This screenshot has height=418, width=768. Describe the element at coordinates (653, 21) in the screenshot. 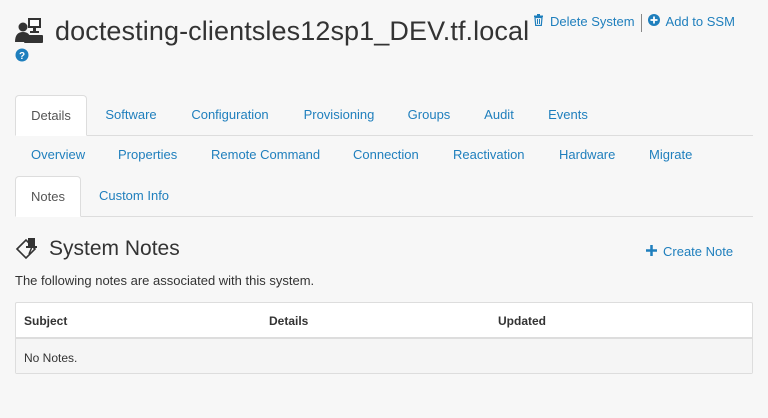

I see `plus-circle-icon` at that location.